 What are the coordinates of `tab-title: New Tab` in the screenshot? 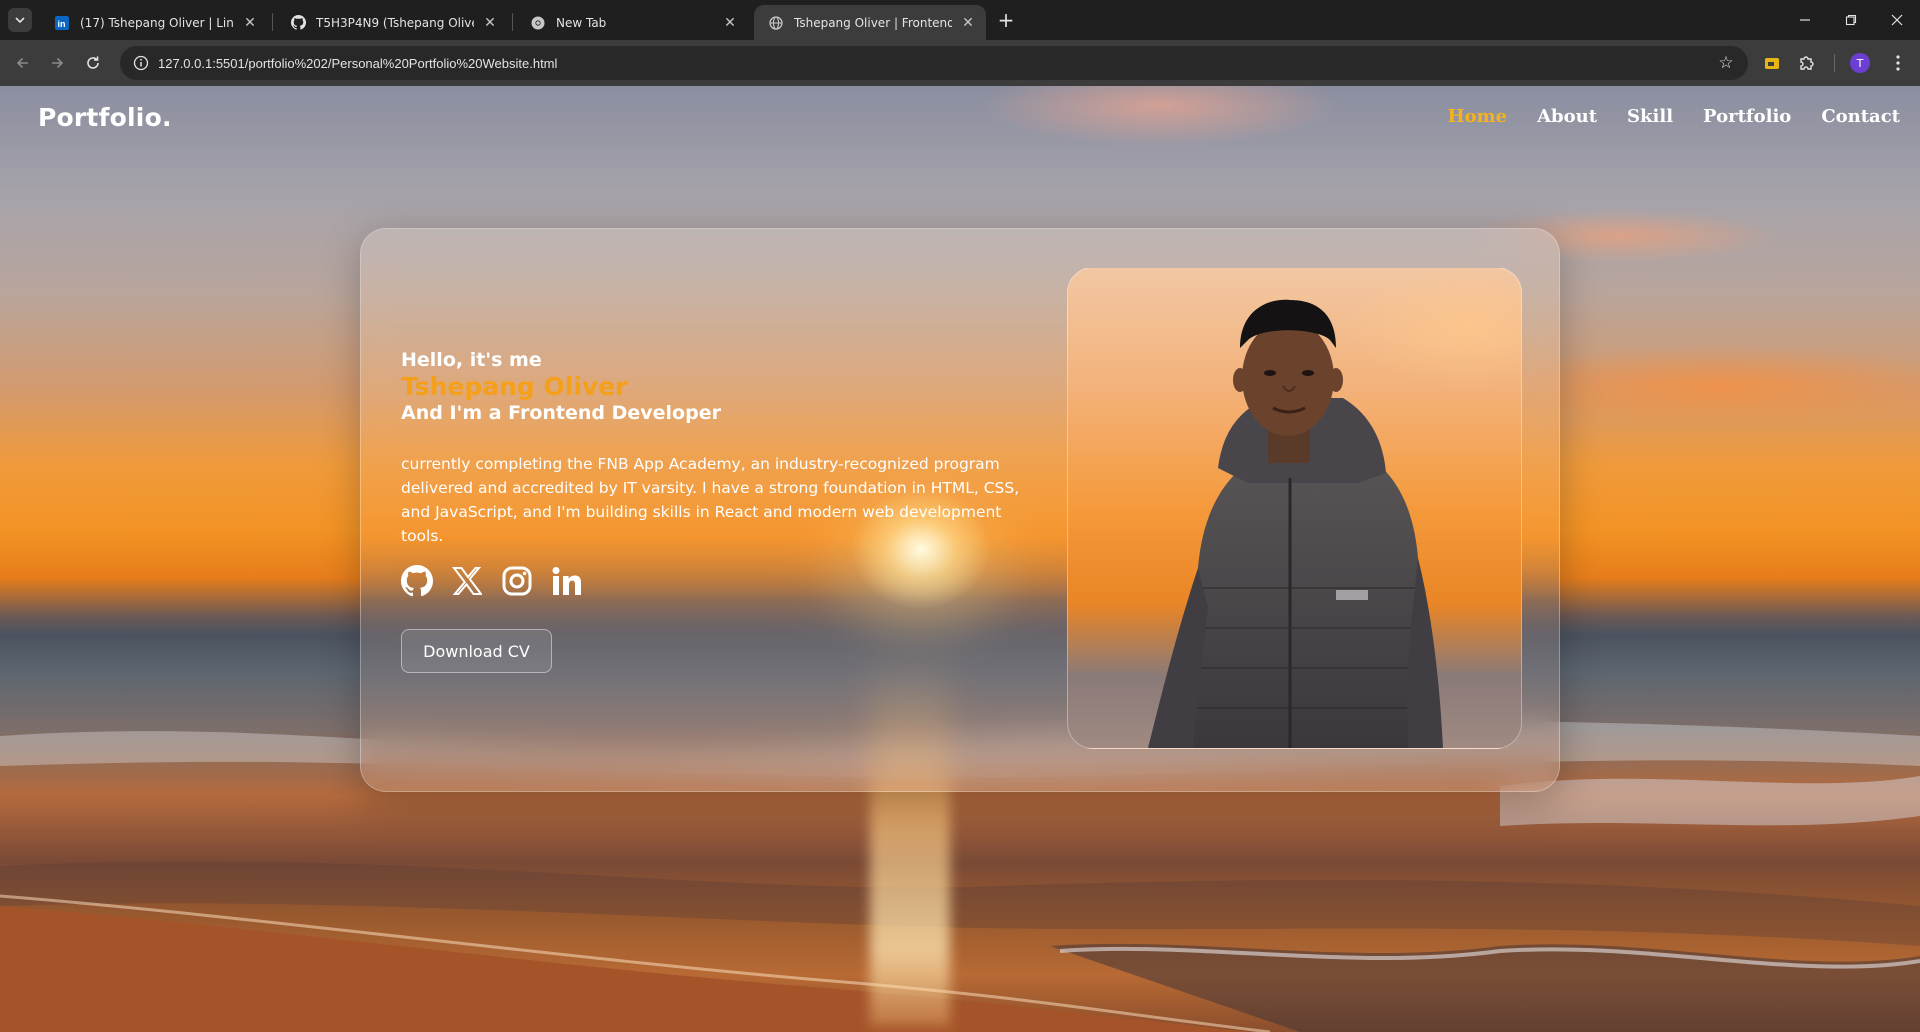 It's located at (581, 22).